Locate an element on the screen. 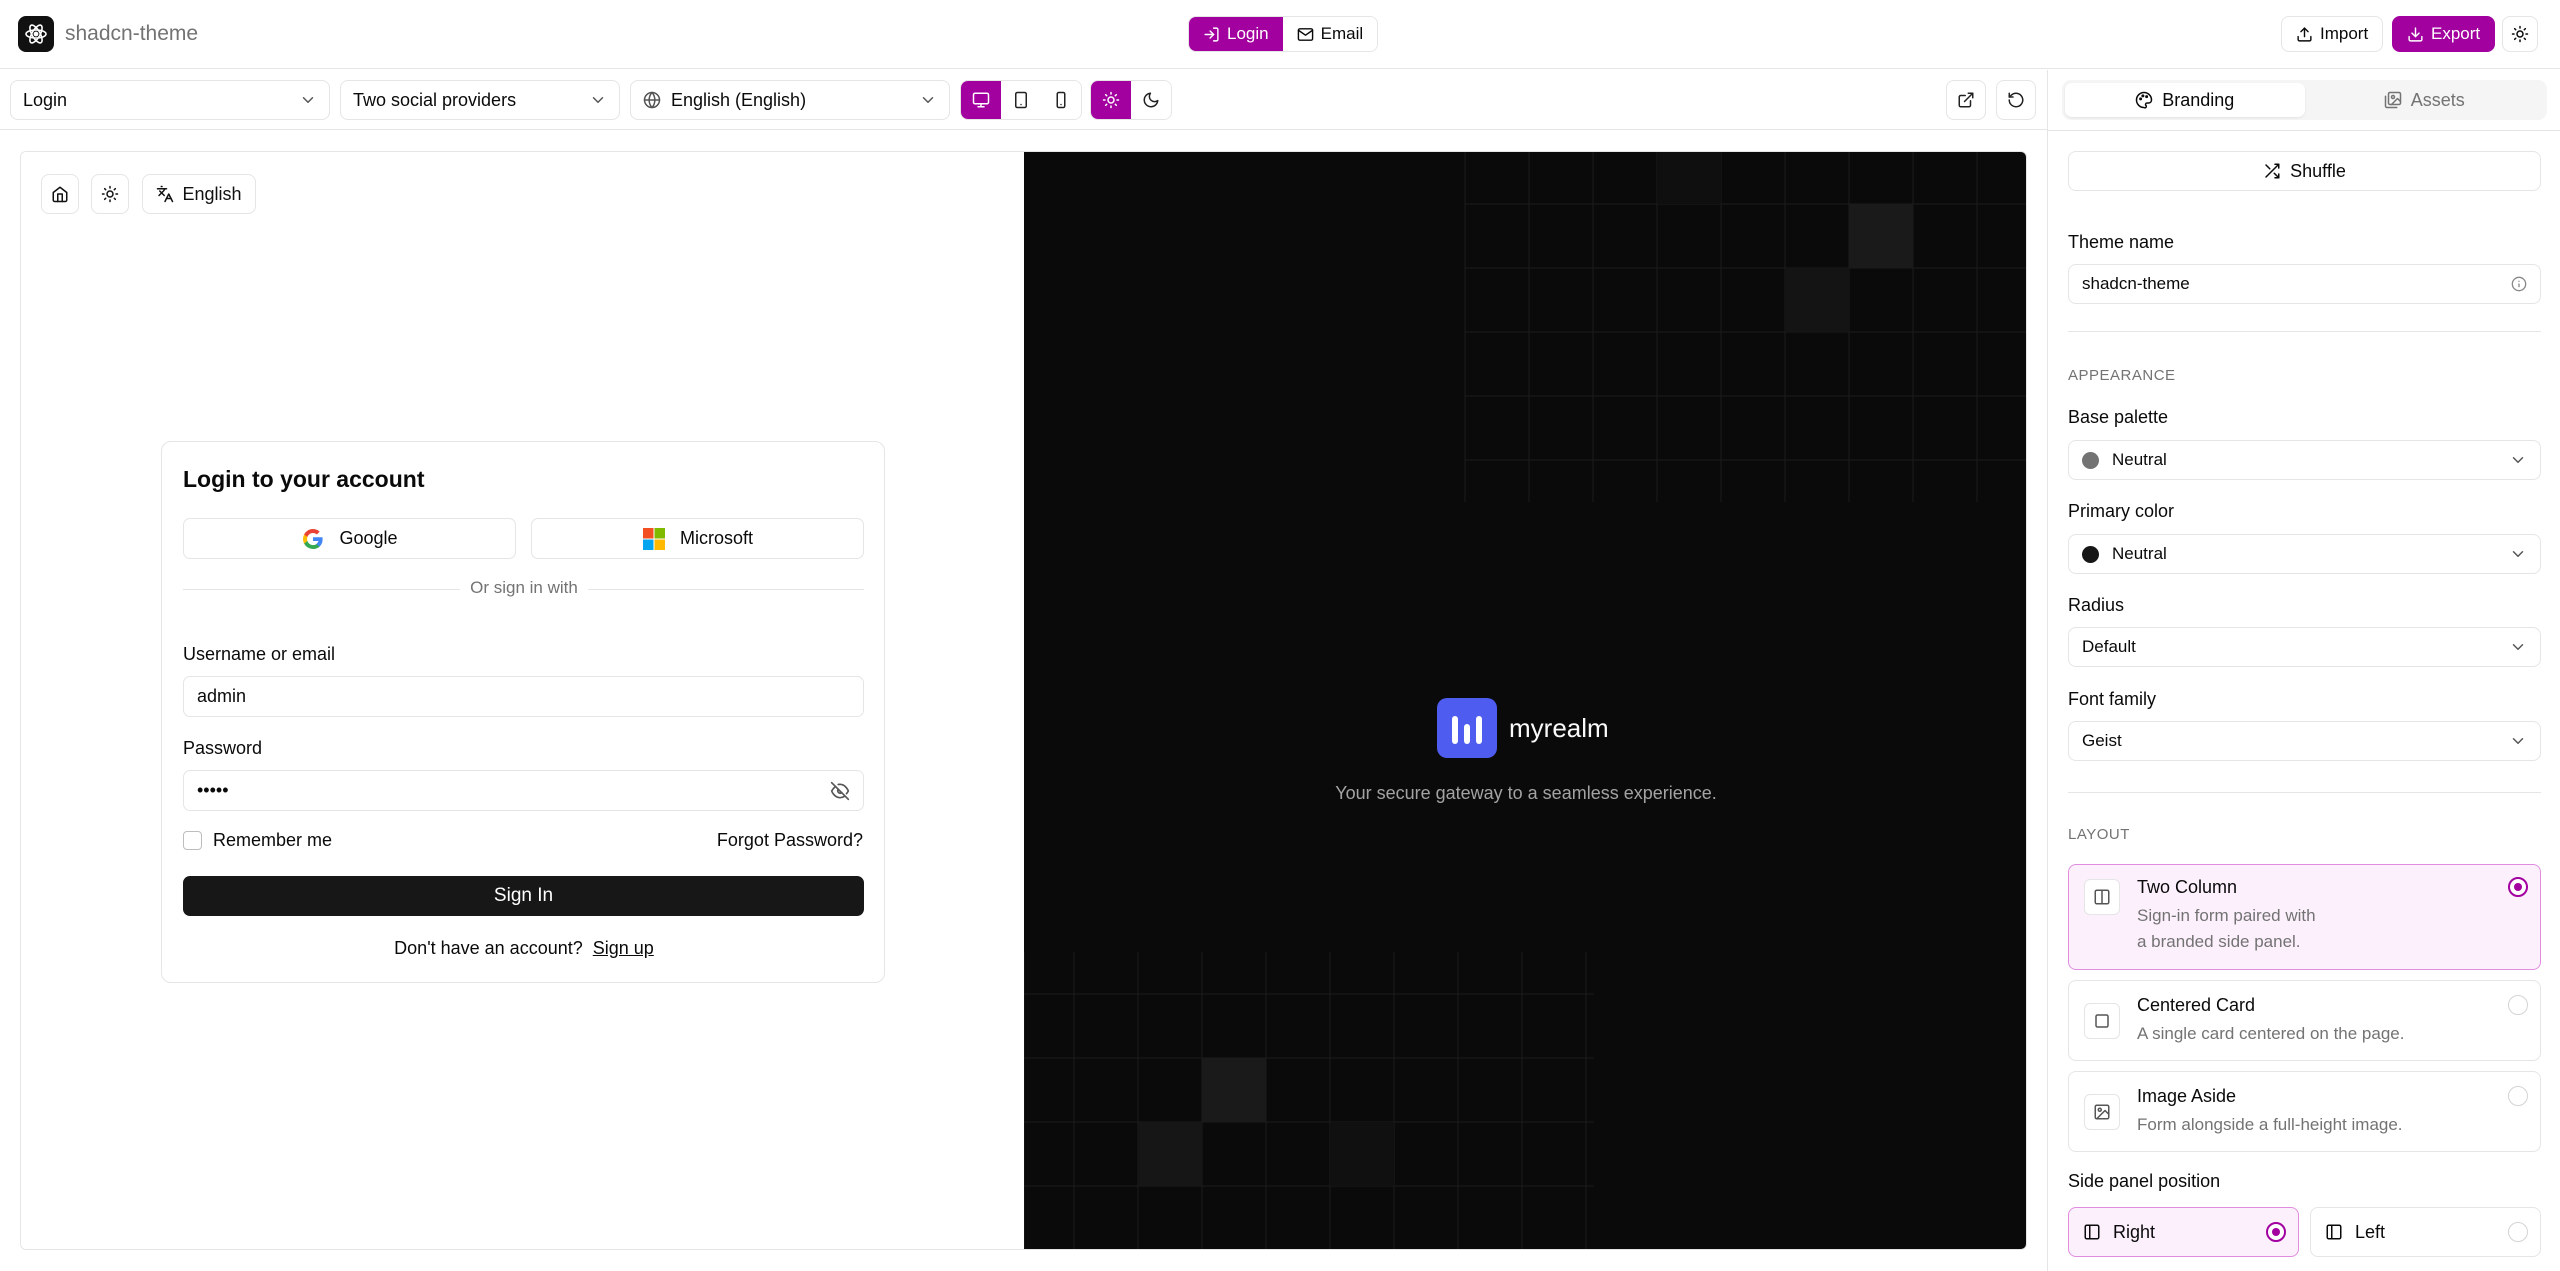 The width and height of the screenshot is (2560, 1271). preview-theme-button is located at coordinates (110, 194).